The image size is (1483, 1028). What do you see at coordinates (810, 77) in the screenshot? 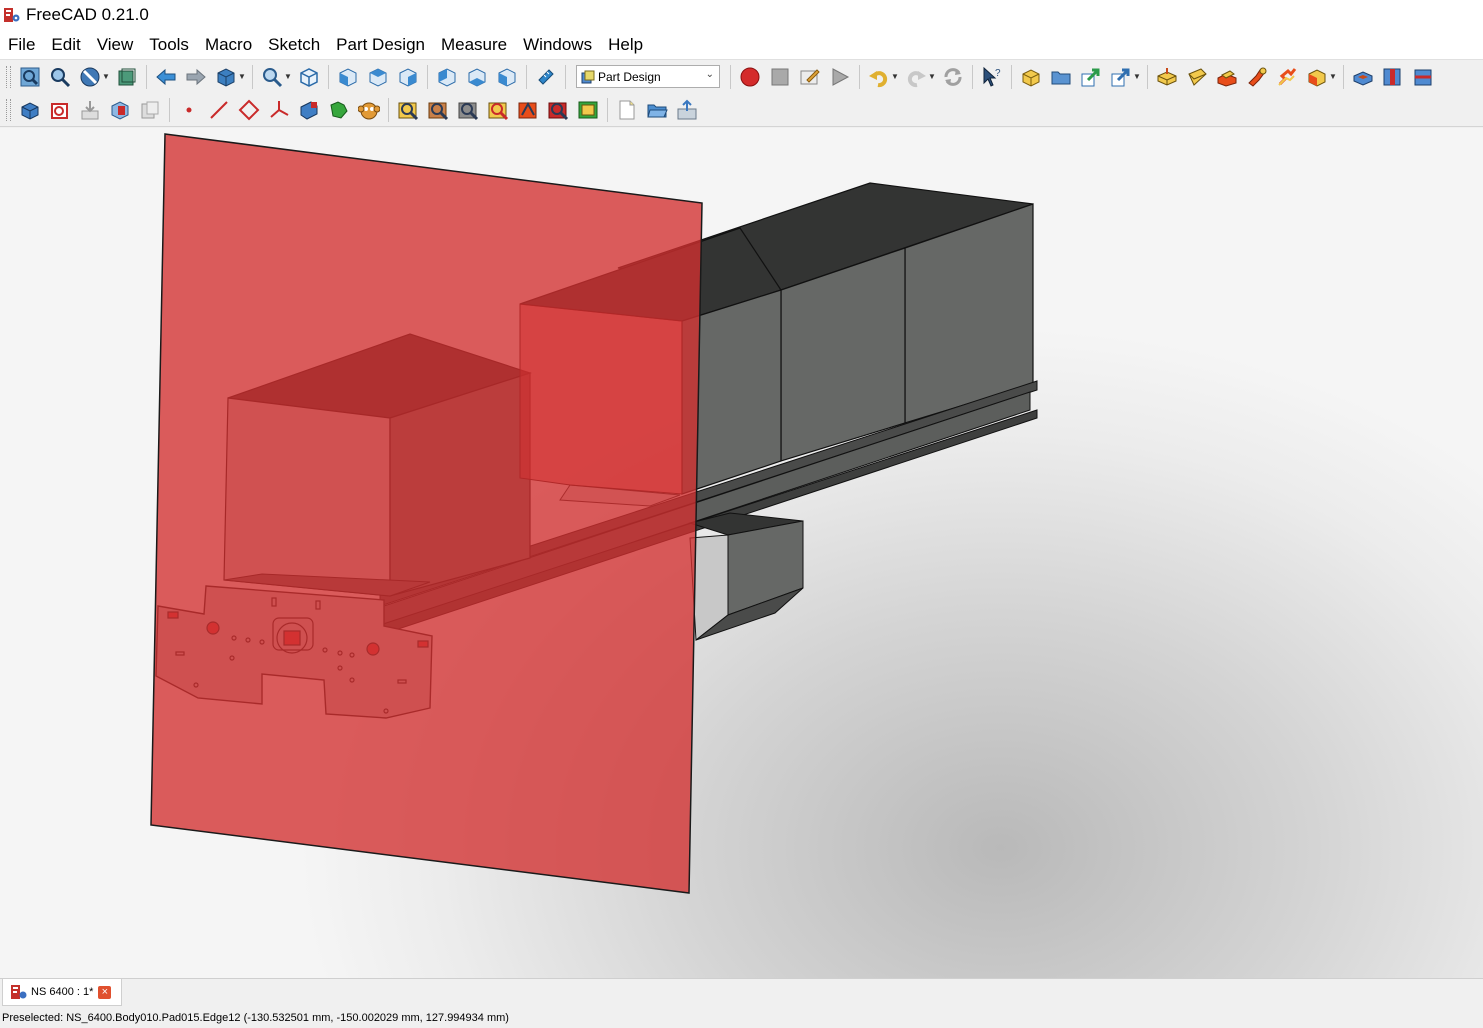
I see `macro-edit-button` at bounding box center [810, 77].